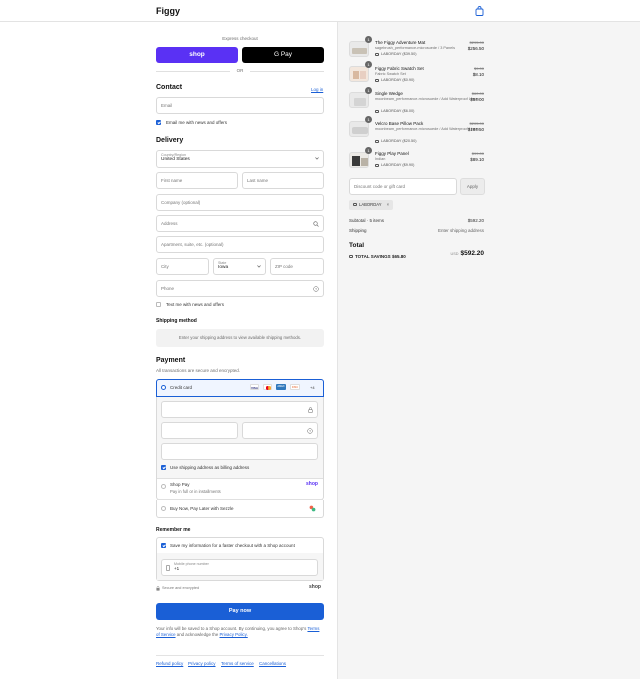  I want to click on footer-divider, so click(240, 655).